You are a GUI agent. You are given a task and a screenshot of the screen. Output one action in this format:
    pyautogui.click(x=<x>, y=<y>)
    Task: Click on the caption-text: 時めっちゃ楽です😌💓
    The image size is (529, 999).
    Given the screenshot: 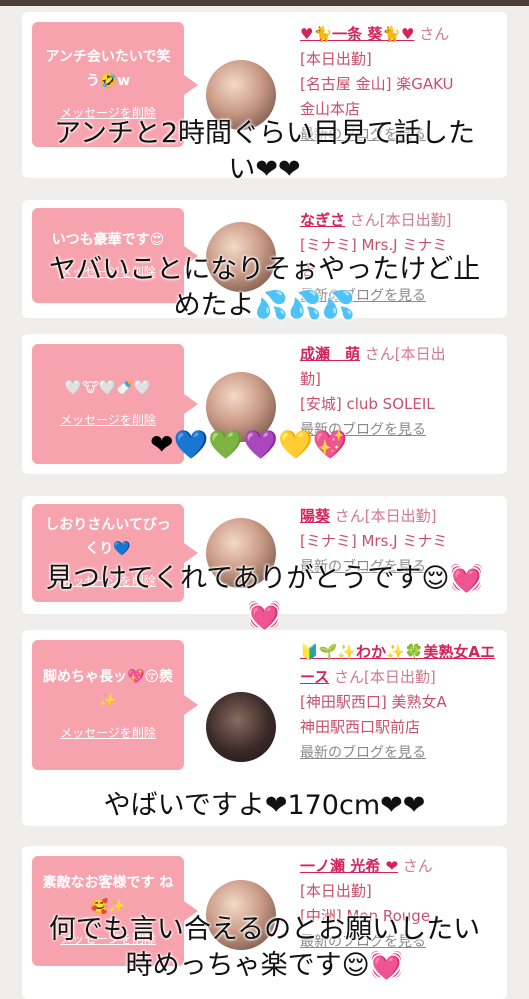 What is the action you would take?
    pyautogui.click(x=264, y=965)
    